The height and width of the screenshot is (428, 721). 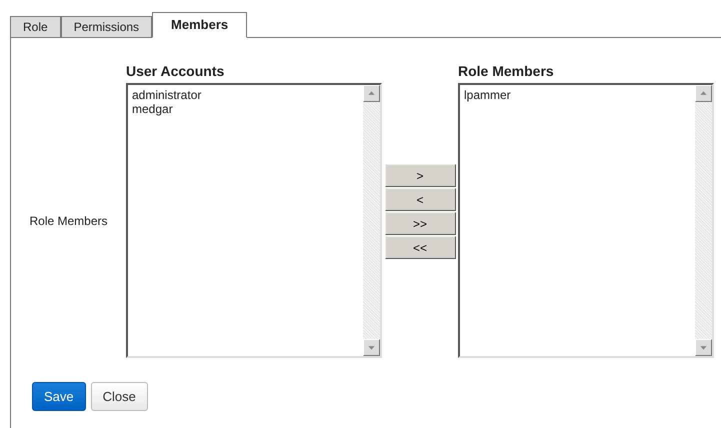 I want to click on tab: Permissions, so click(x=106, y=27).